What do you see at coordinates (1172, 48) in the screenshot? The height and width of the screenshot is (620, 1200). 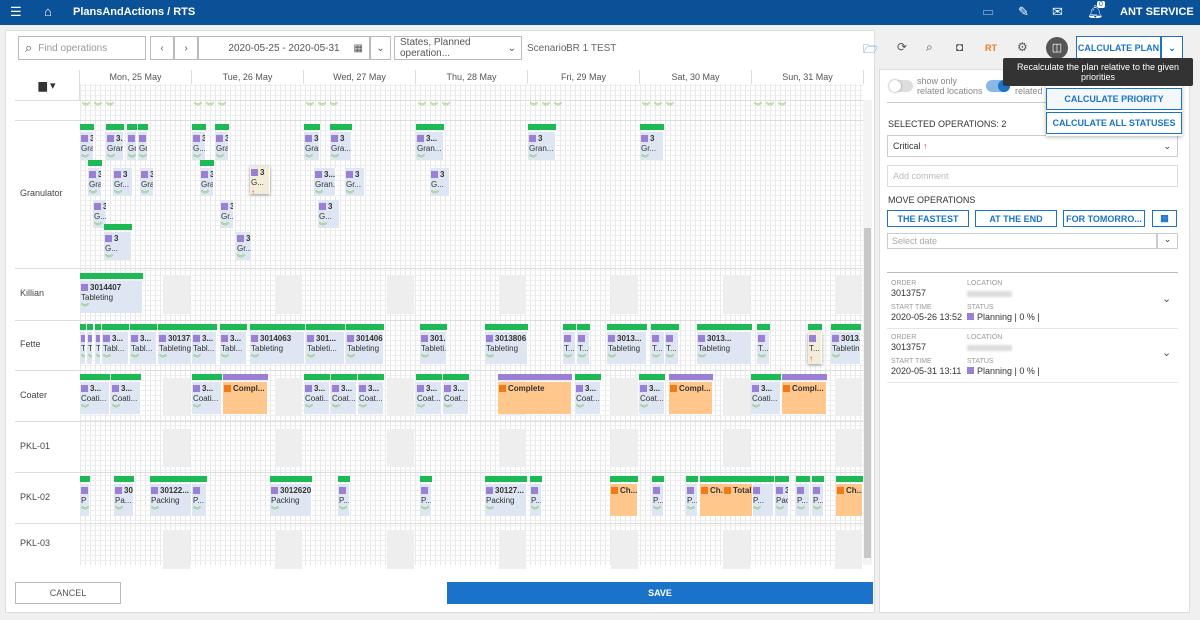 I see `calculate-dropdown-button: ⌄` at bounding box center [1172, 48].